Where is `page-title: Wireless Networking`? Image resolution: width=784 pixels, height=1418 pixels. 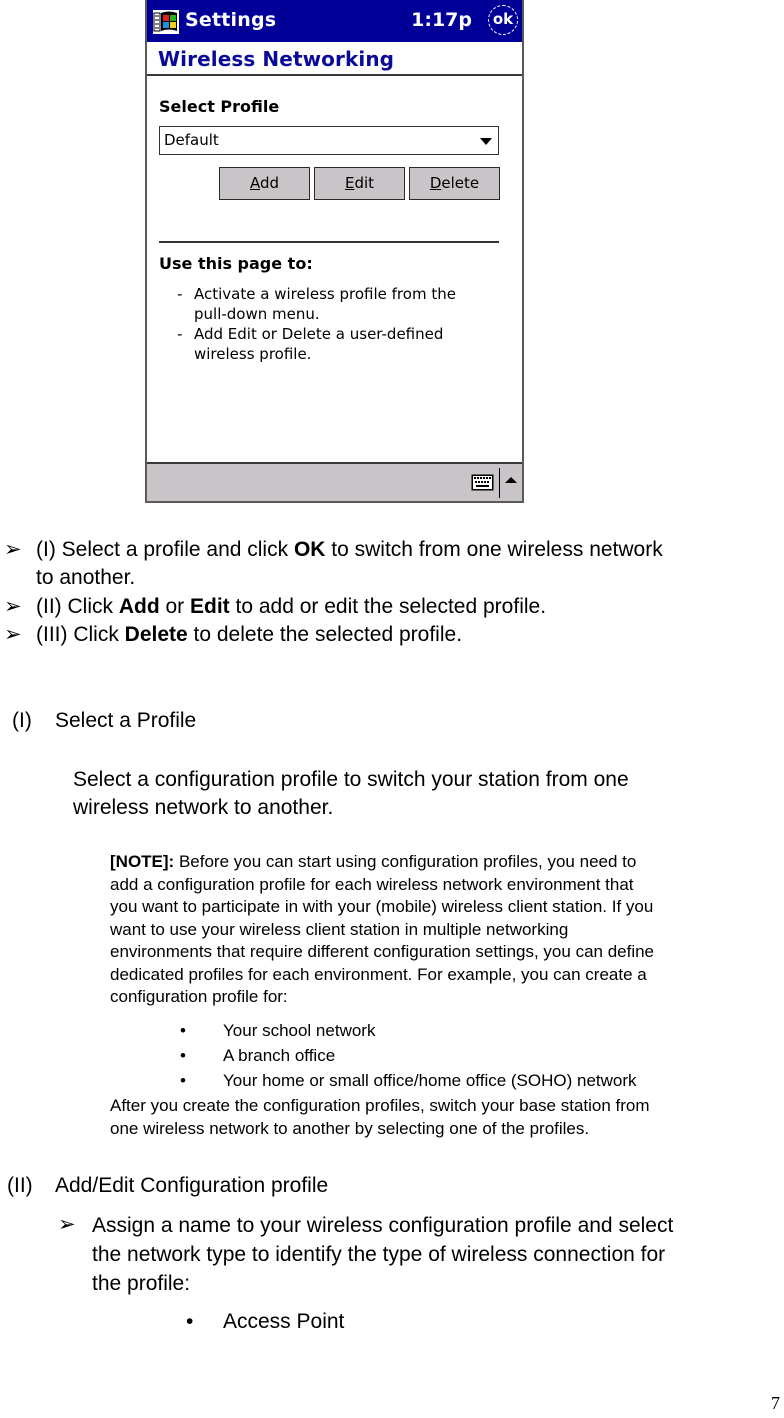
page-title: Wireless Networking is located at coordinates (276, 59).